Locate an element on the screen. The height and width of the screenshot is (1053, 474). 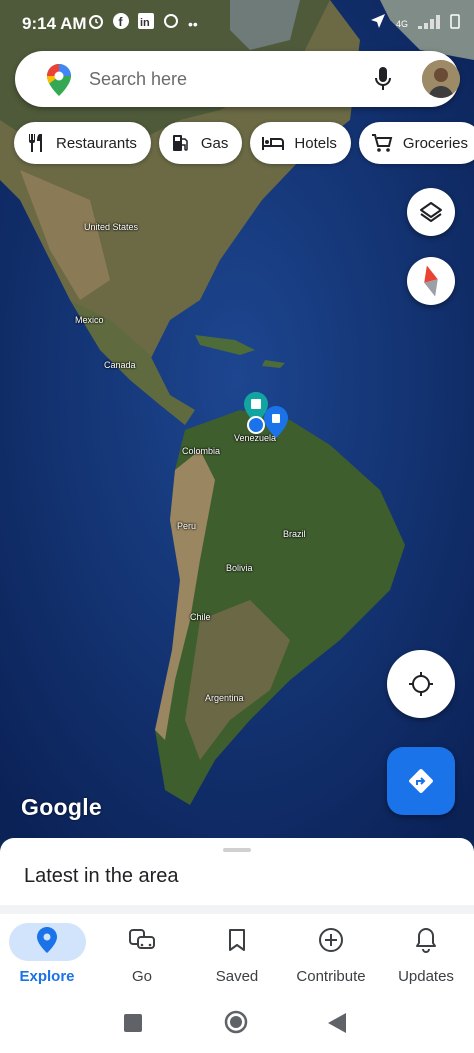
chip-gas: Gas is located at coordinates (200, 143).